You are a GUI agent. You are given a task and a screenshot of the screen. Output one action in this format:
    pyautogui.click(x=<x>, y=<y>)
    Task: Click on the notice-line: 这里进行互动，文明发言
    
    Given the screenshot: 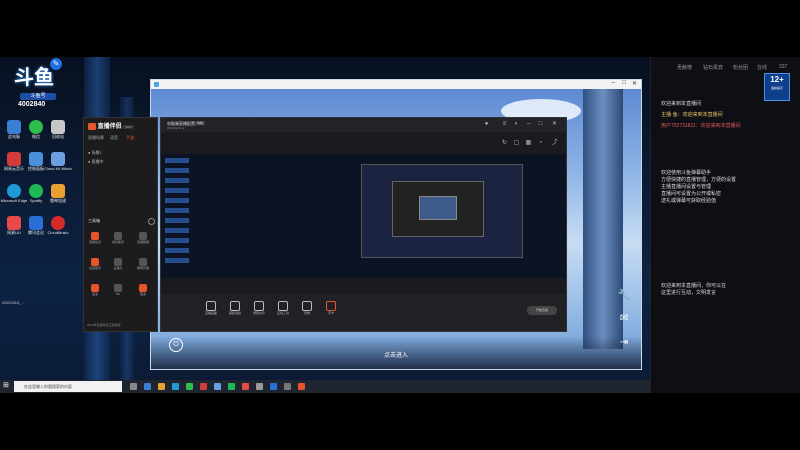 What is the action you would take?
    pyautogui.click(x=689, y=293)
    